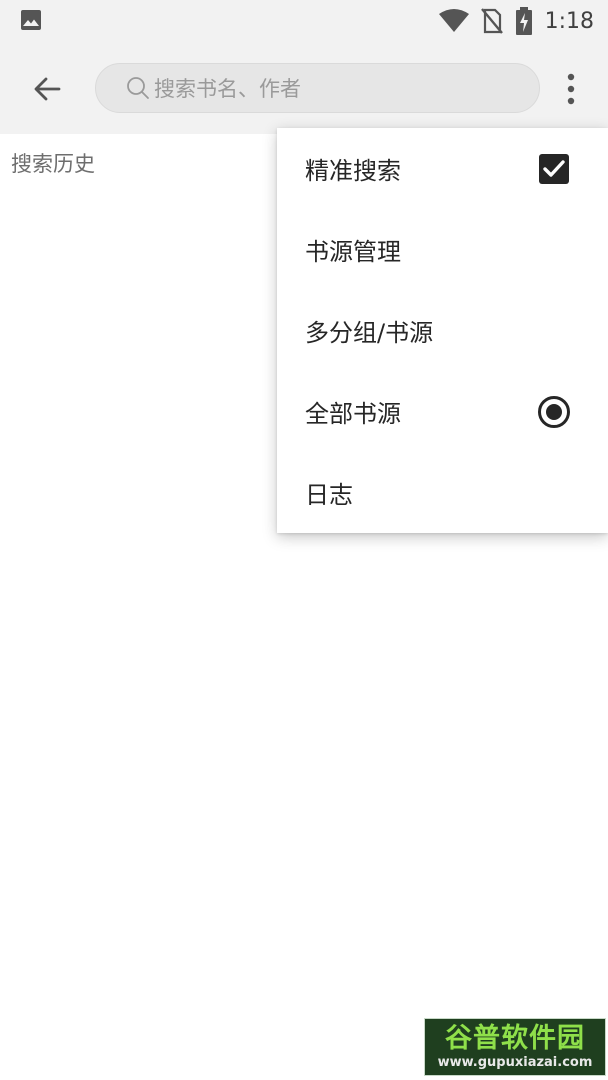 This screenshot has width=608, height=1080. I want to click on watermark-logo: 谷普软件园 www.gupuxiazai.com, so click(515, 1047).